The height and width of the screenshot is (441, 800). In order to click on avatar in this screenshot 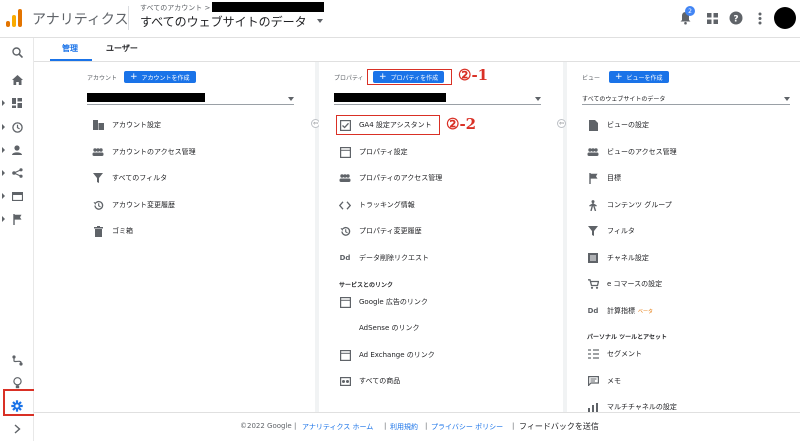, I will do `click(785, 18)`.